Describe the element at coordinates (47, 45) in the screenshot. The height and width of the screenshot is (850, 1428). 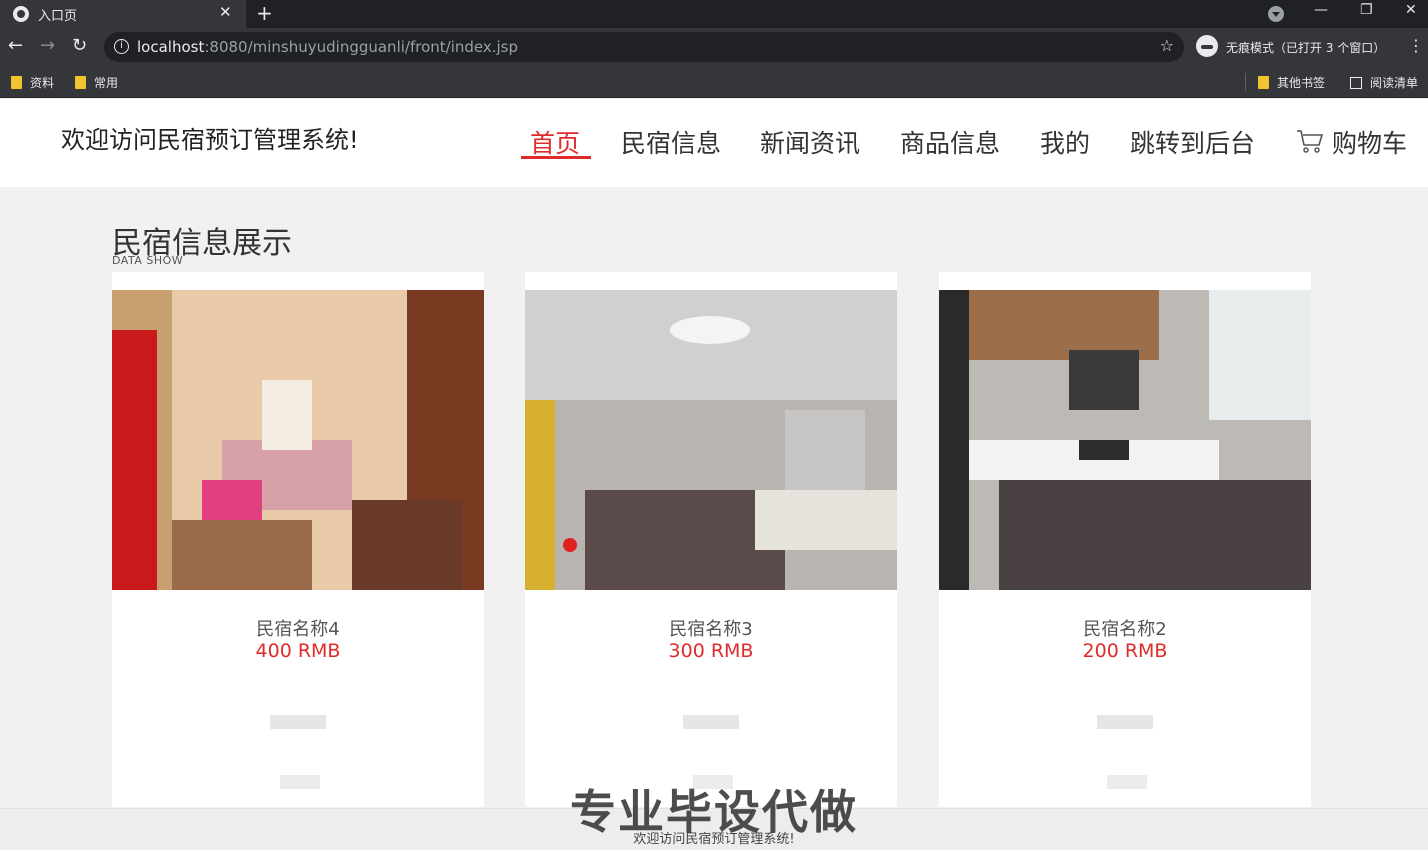
I see `forward-icon: →` at that location.